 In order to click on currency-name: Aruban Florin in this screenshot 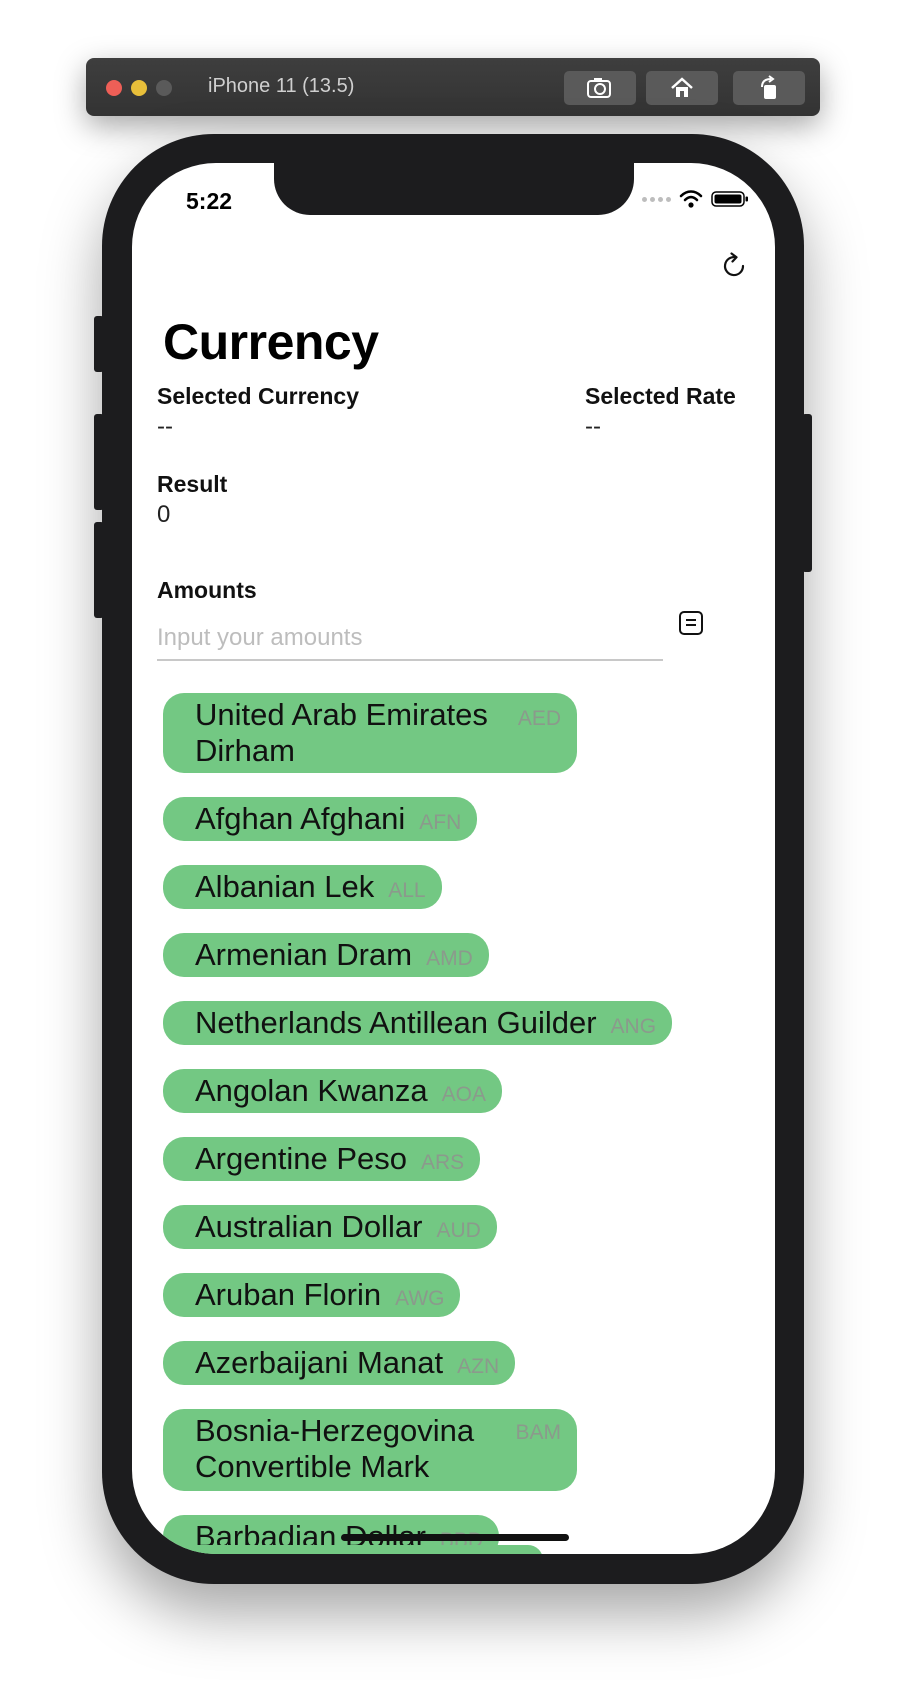, I will do `click(288, 1294)`.